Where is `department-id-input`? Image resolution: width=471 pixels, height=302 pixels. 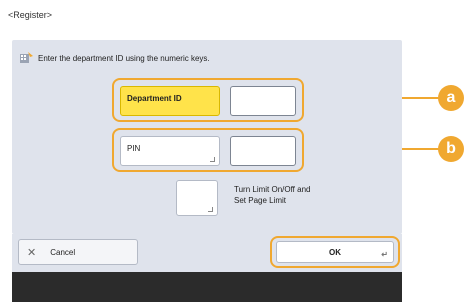 department-id-input is located at coordinates (263, 101).